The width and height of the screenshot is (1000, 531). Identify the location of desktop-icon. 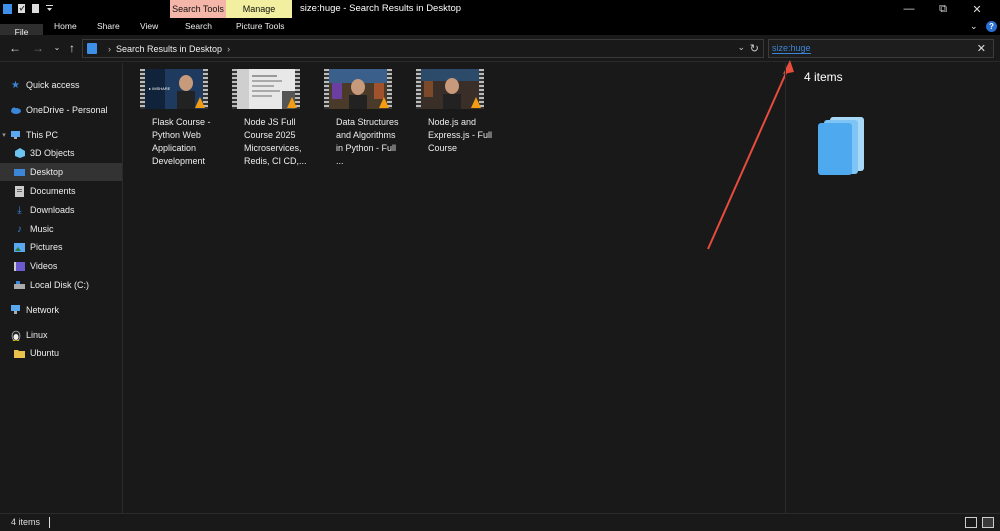
(19, 172).